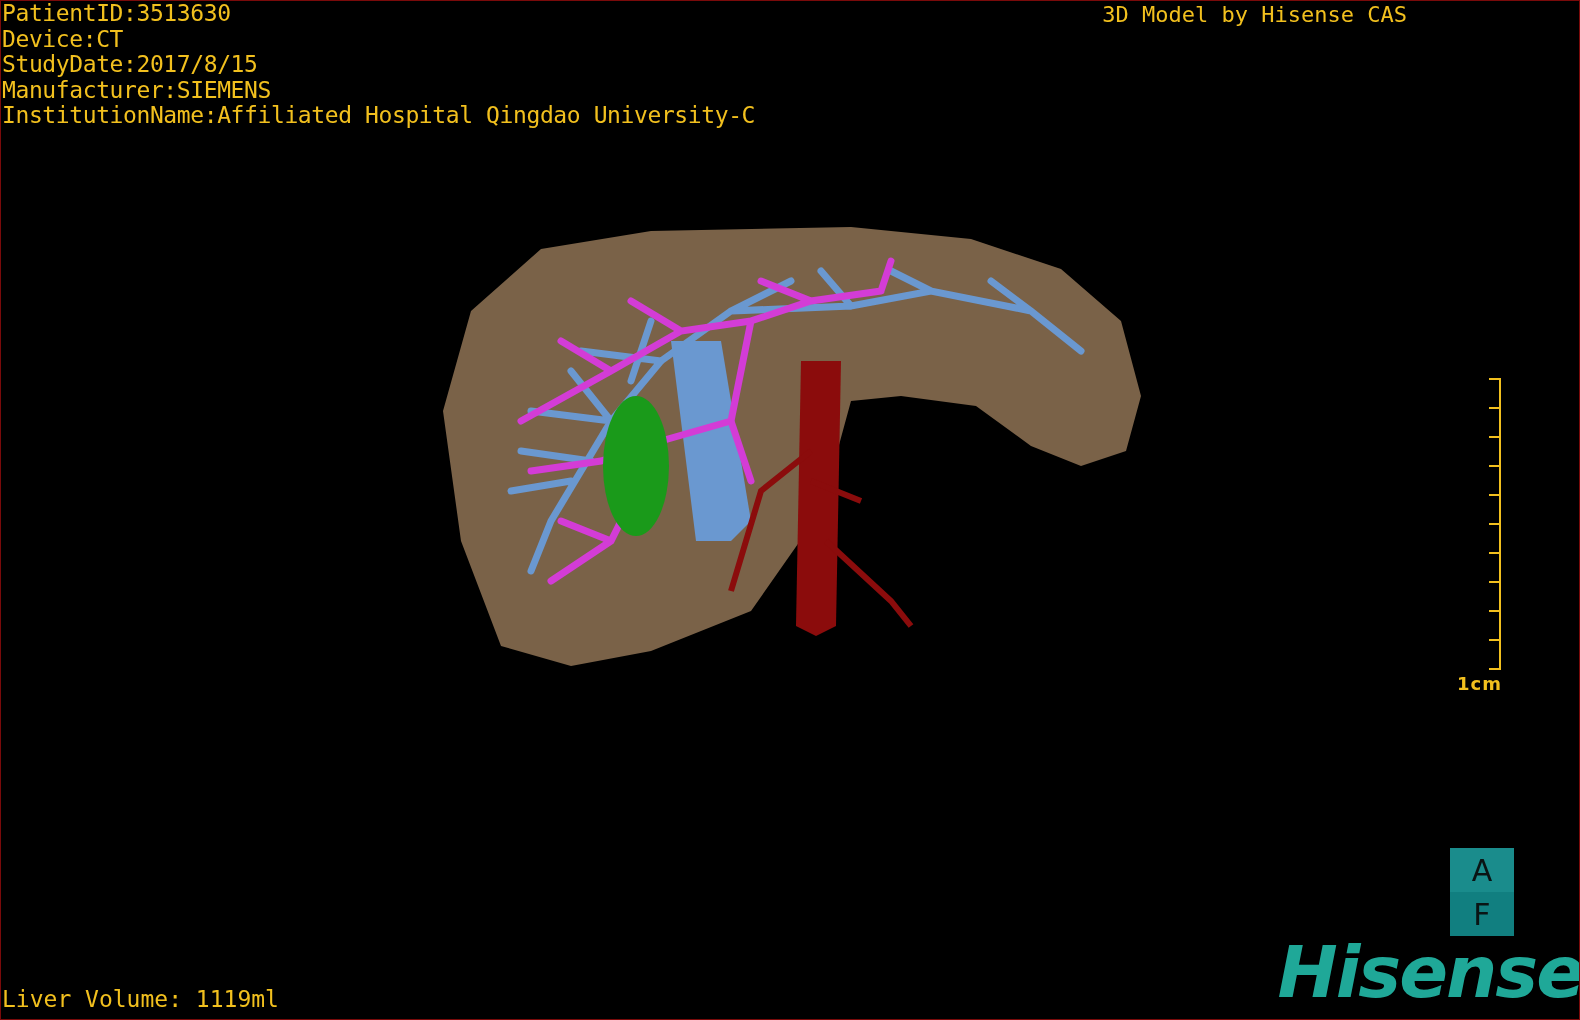  What do you see at coordinates (140, 999) in the screenshot?
I see `liver-volume: Liver Volume: 1119ml` at bounding box center [140, 999].